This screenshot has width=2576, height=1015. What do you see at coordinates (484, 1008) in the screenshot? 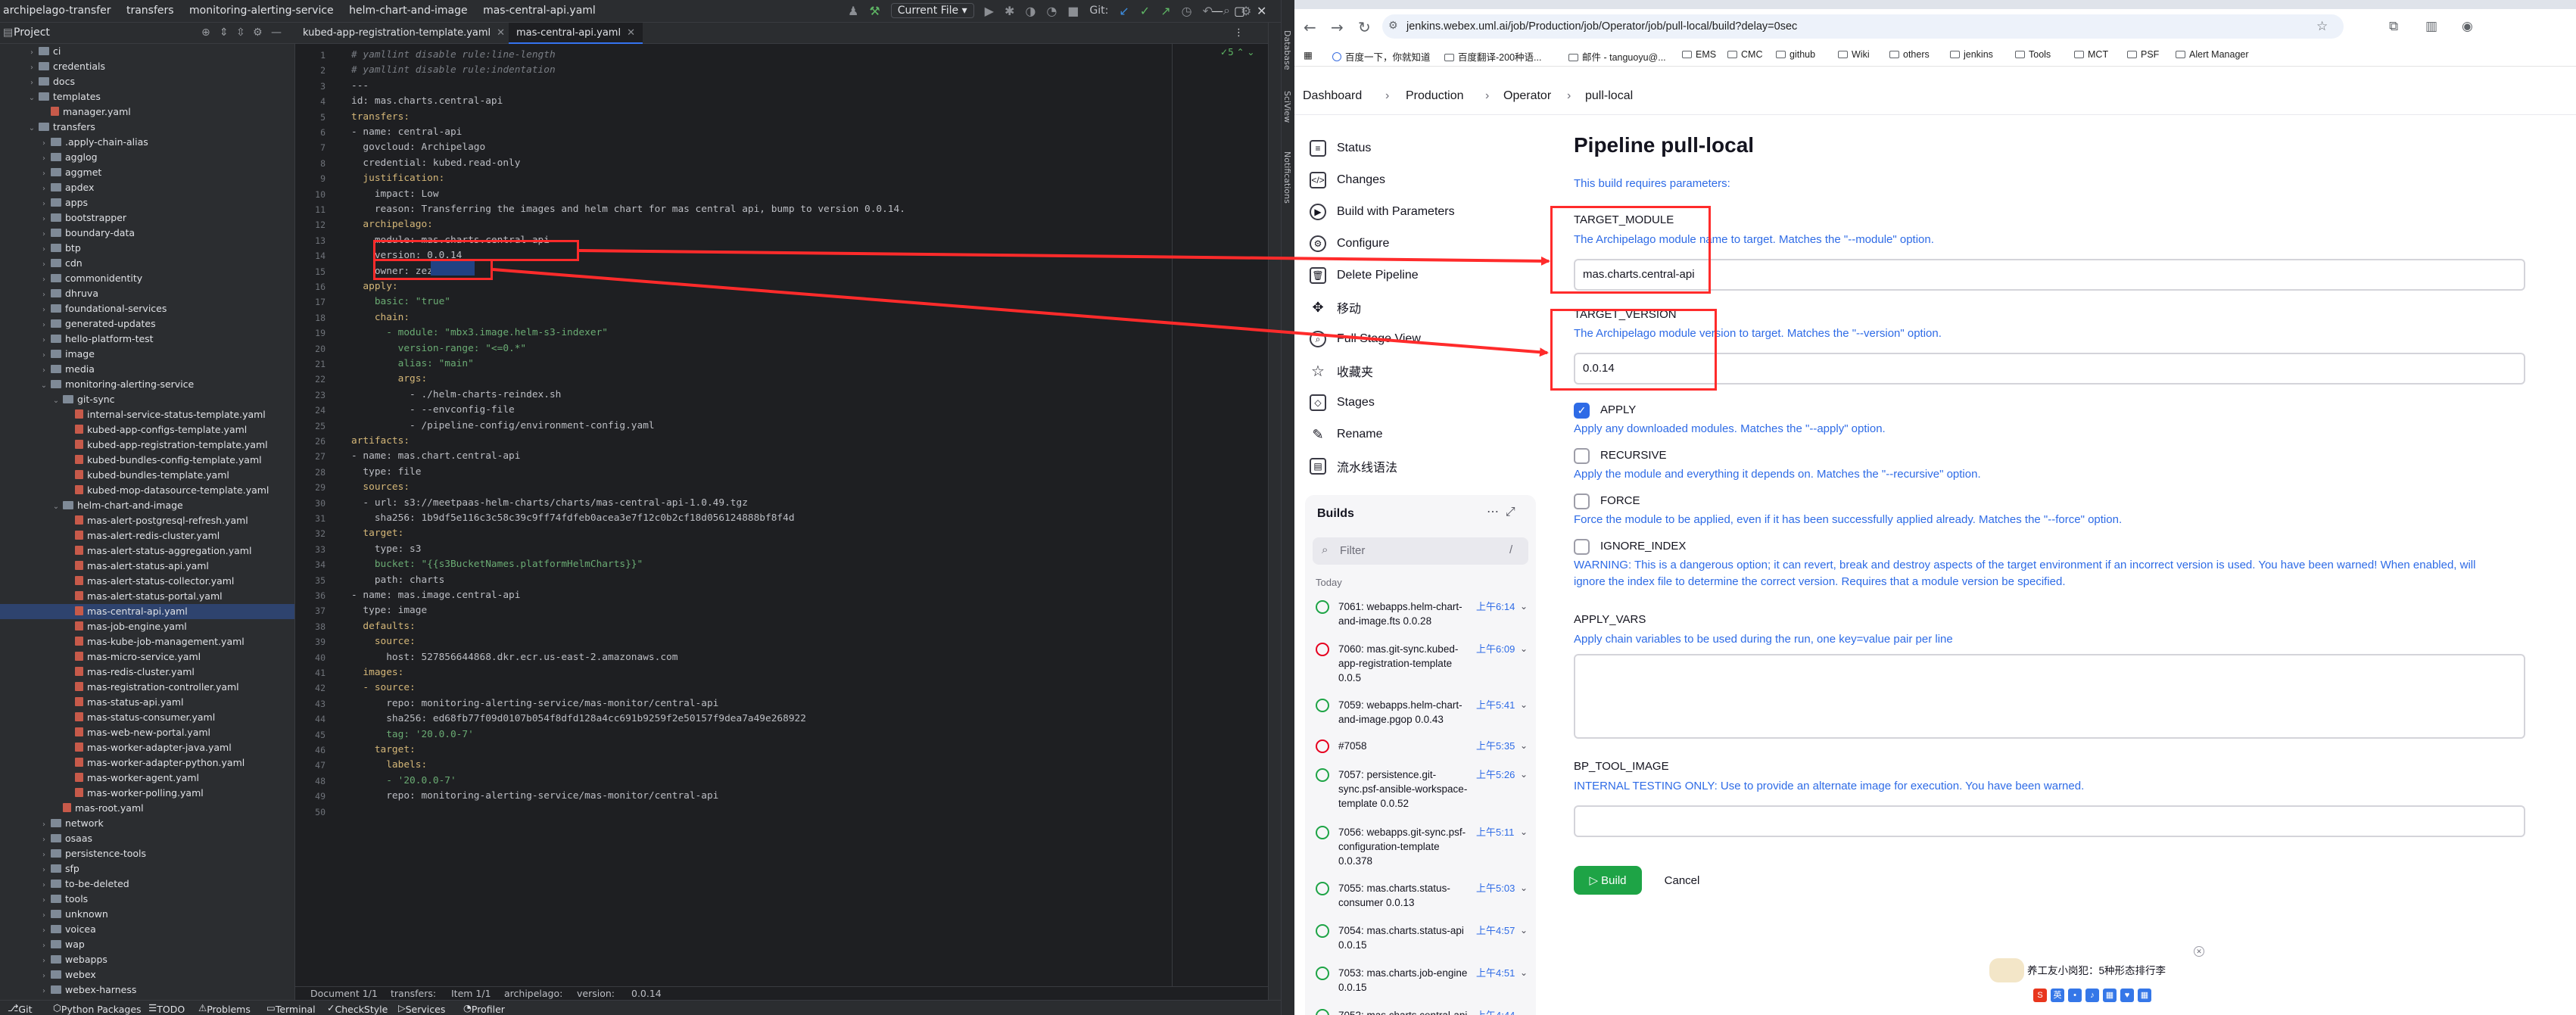
I see `profiler-tool: ◔ Profiler` at bounding box center [484, 1008].